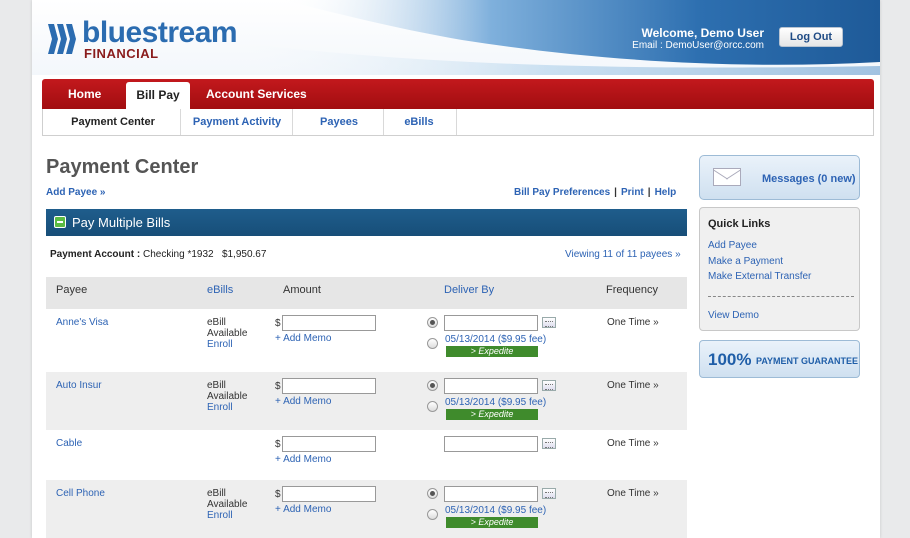 This screenshot has height=538, width=910. Describe the element at coordinates (781, 296) in the screenshot. I see `quick-links-divider` at that location.